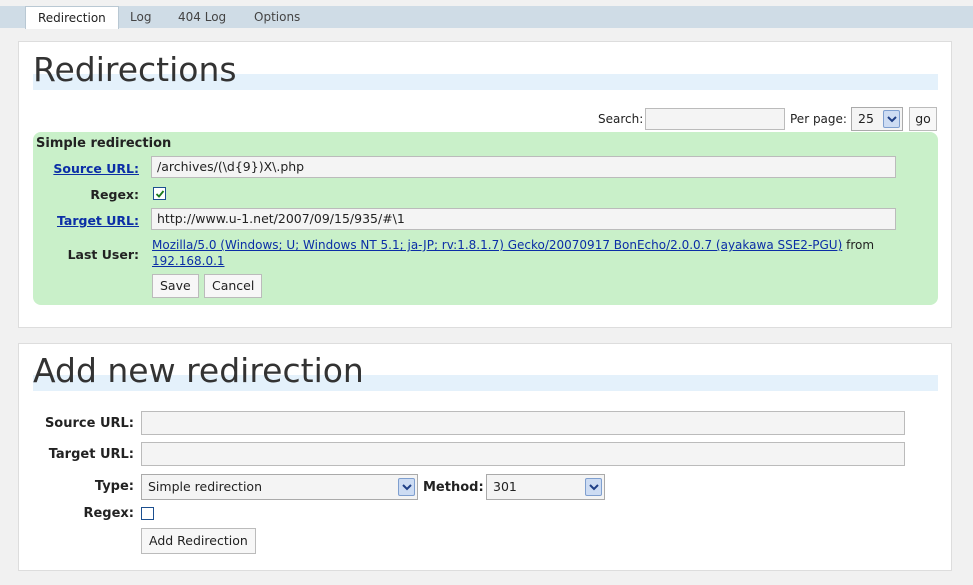 The width and height of the screenshot is (973, 585). I want to click on tab-redirection: Redirection, so click(72, 17).